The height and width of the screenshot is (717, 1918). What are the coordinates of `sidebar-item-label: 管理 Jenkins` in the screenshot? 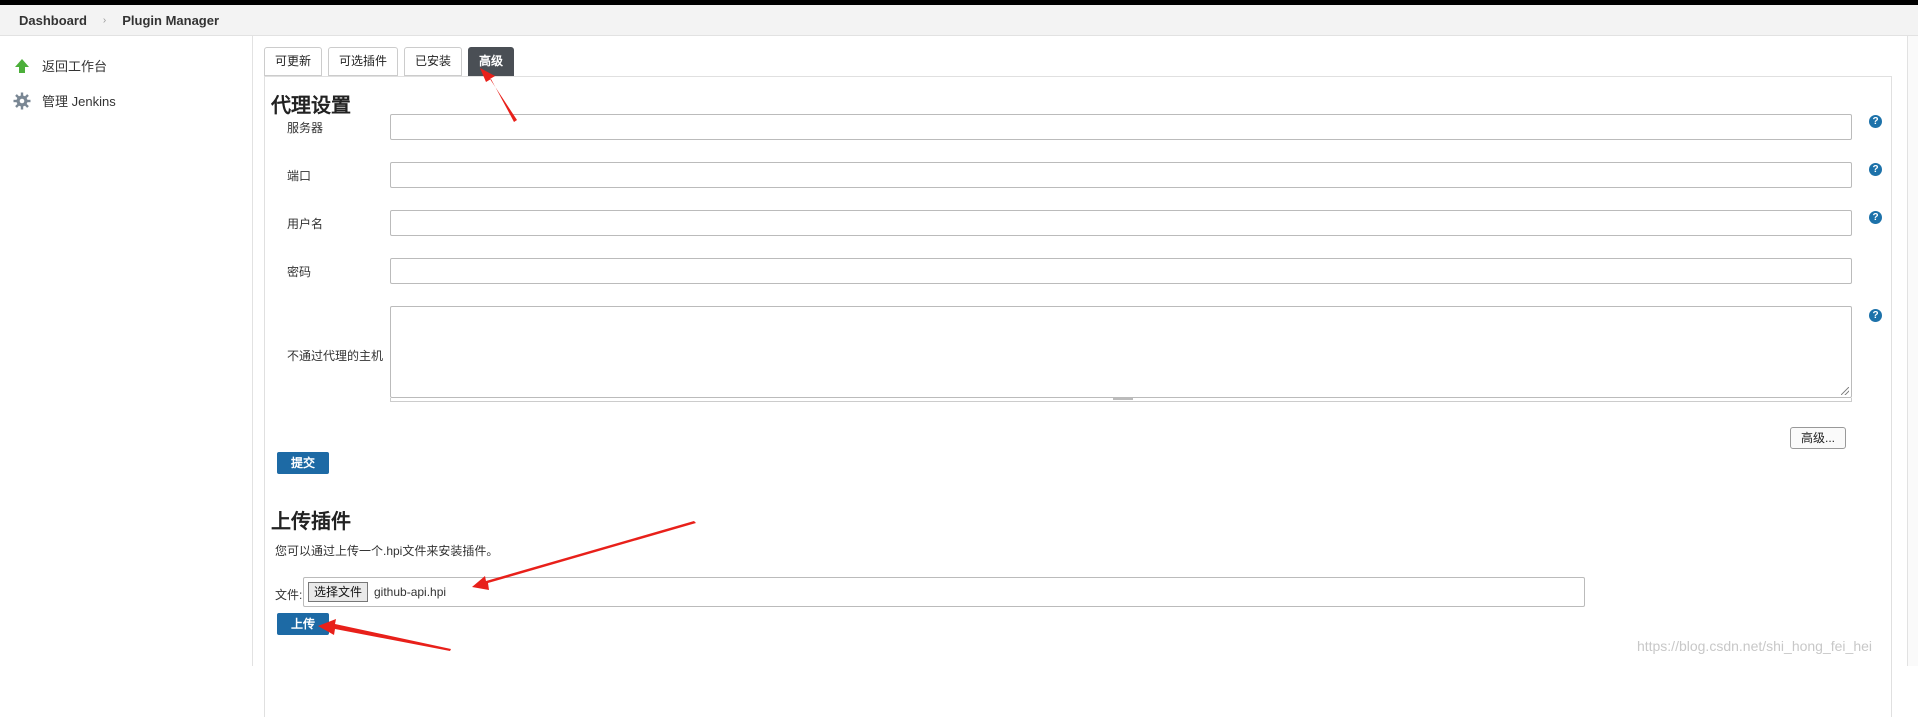 It's located at (79, 101).